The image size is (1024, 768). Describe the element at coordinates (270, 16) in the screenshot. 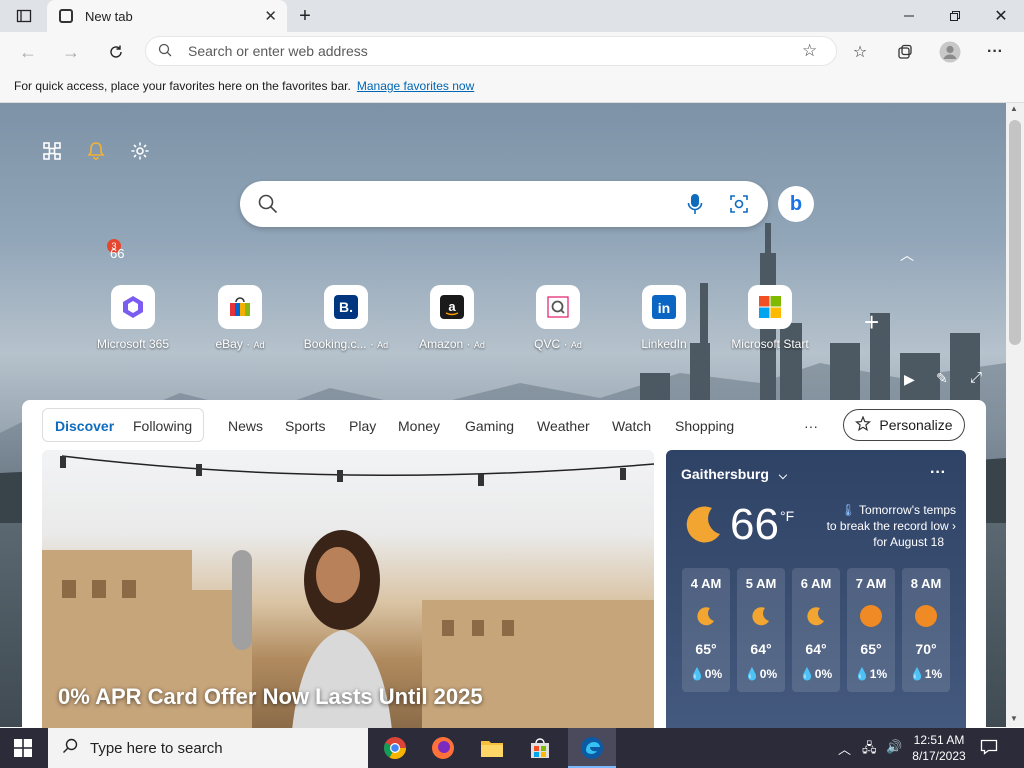

I see `close-tab-icon: ✕` at that location.